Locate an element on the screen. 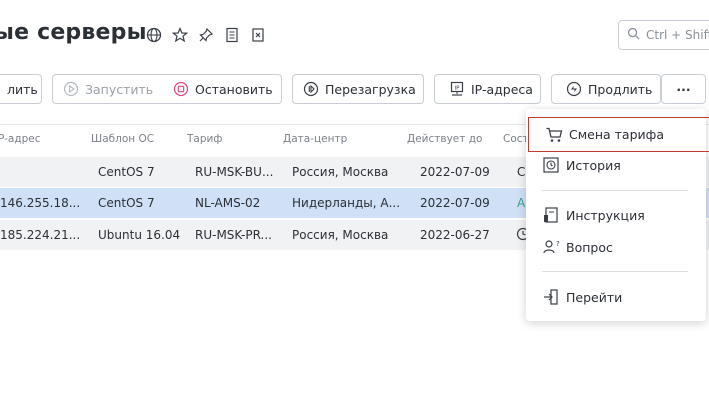 The height and width of the screenshot is (404, 709). reboot-button: Перезагрузка is located at coordinates (358, 89).